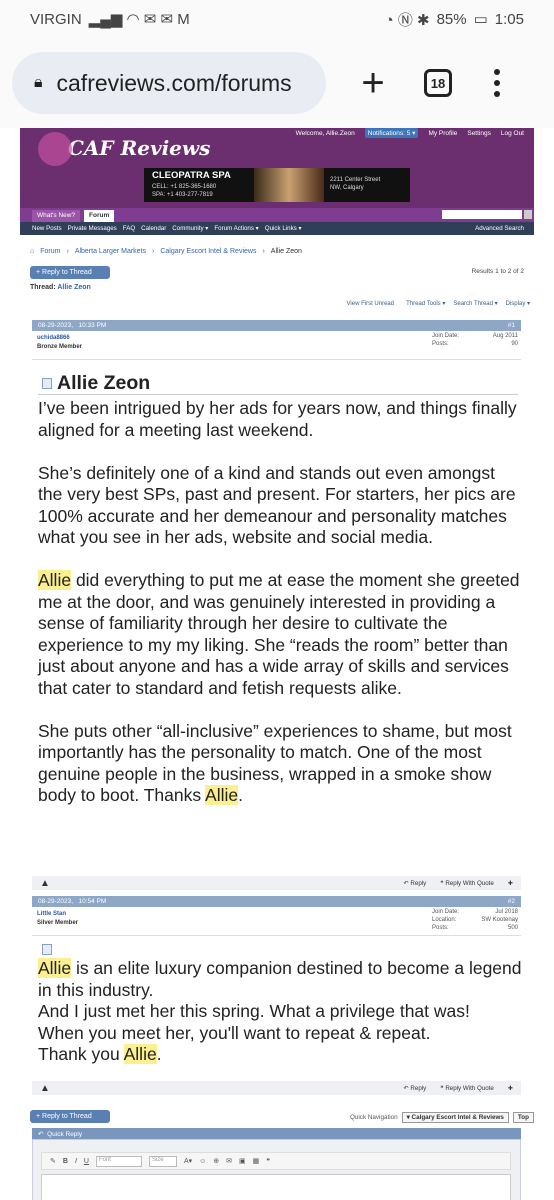  Describe the element at coordinates (202, 1161) in the screenshot. I see `smiley-icon: ☺` at that location.